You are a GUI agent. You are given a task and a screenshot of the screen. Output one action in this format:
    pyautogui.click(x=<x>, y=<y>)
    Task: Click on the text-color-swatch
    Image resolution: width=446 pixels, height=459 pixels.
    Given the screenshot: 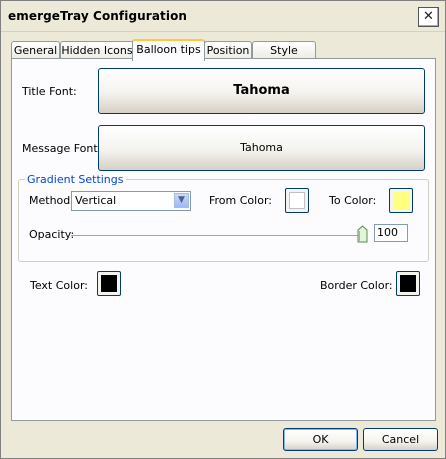 What is the action you would take?
    pyautogui.click(x=109, y=283)
    